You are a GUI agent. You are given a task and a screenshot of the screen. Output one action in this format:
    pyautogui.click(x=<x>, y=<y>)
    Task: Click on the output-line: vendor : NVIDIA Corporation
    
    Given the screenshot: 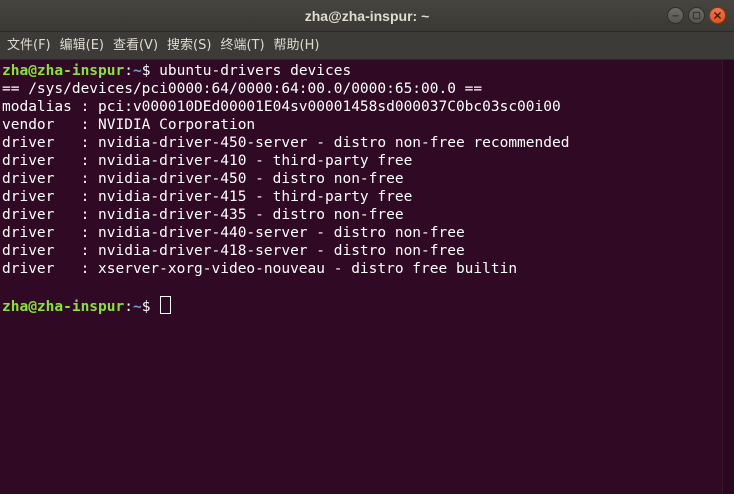 What is the action you would take?
    pyautogui.click(x=129, y=125)
    